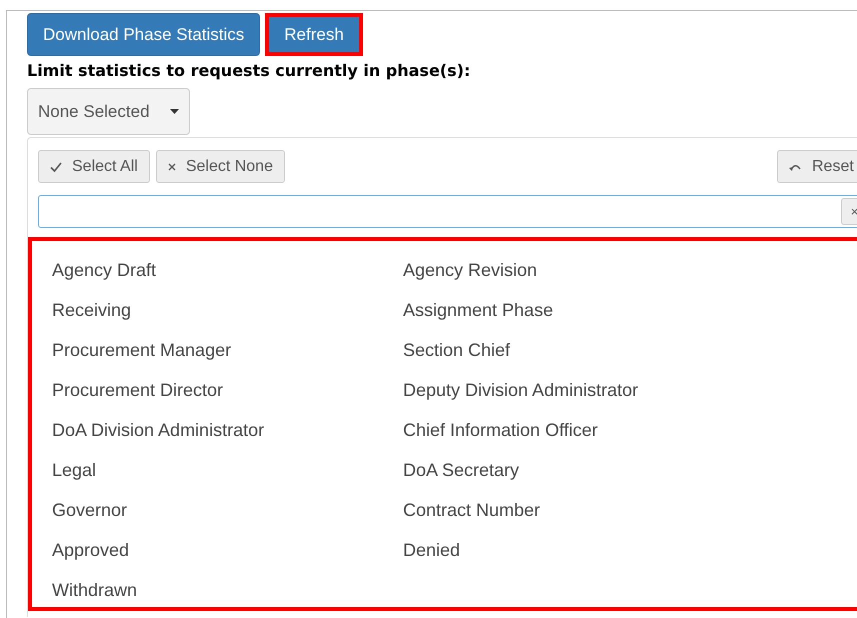 The width and height of the screenshot is (857, 618). I want to click on phase-option: Governor, so click(227, 510).